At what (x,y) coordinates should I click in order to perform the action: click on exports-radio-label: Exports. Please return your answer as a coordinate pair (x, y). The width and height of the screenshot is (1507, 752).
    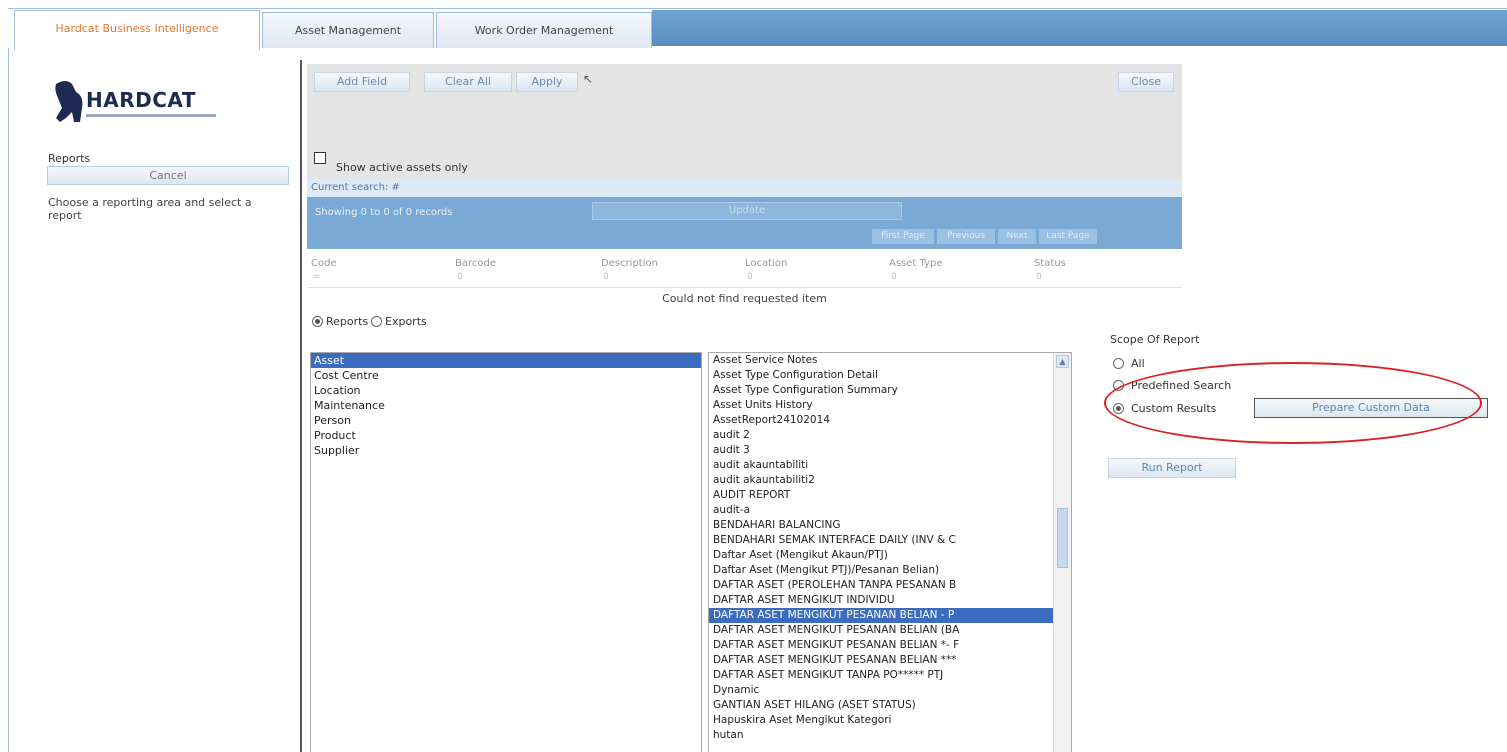
    Looking at the image, I should click on (406, 321).